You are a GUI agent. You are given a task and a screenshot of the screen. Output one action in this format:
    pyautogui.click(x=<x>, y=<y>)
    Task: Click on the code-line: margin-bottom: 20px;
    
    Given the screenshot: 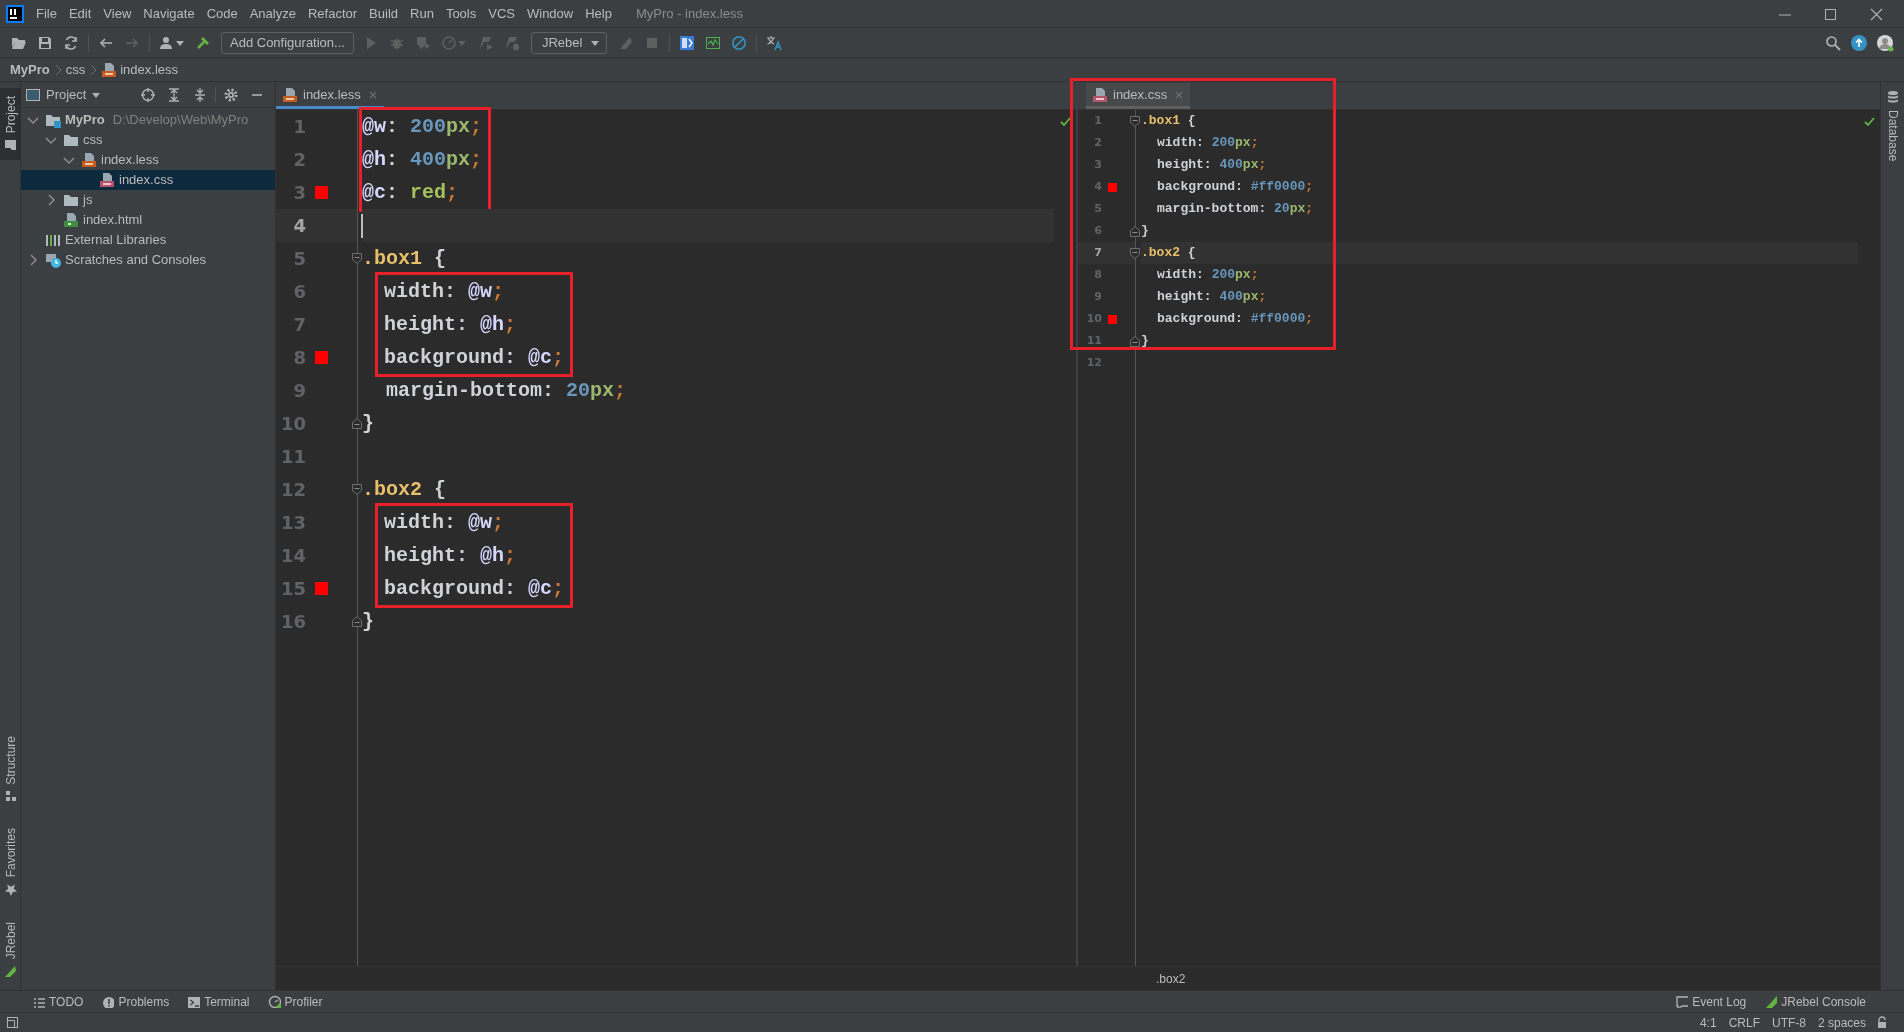 What is the action you would take?
    pyautogui.click(x=1235, y=209)
    